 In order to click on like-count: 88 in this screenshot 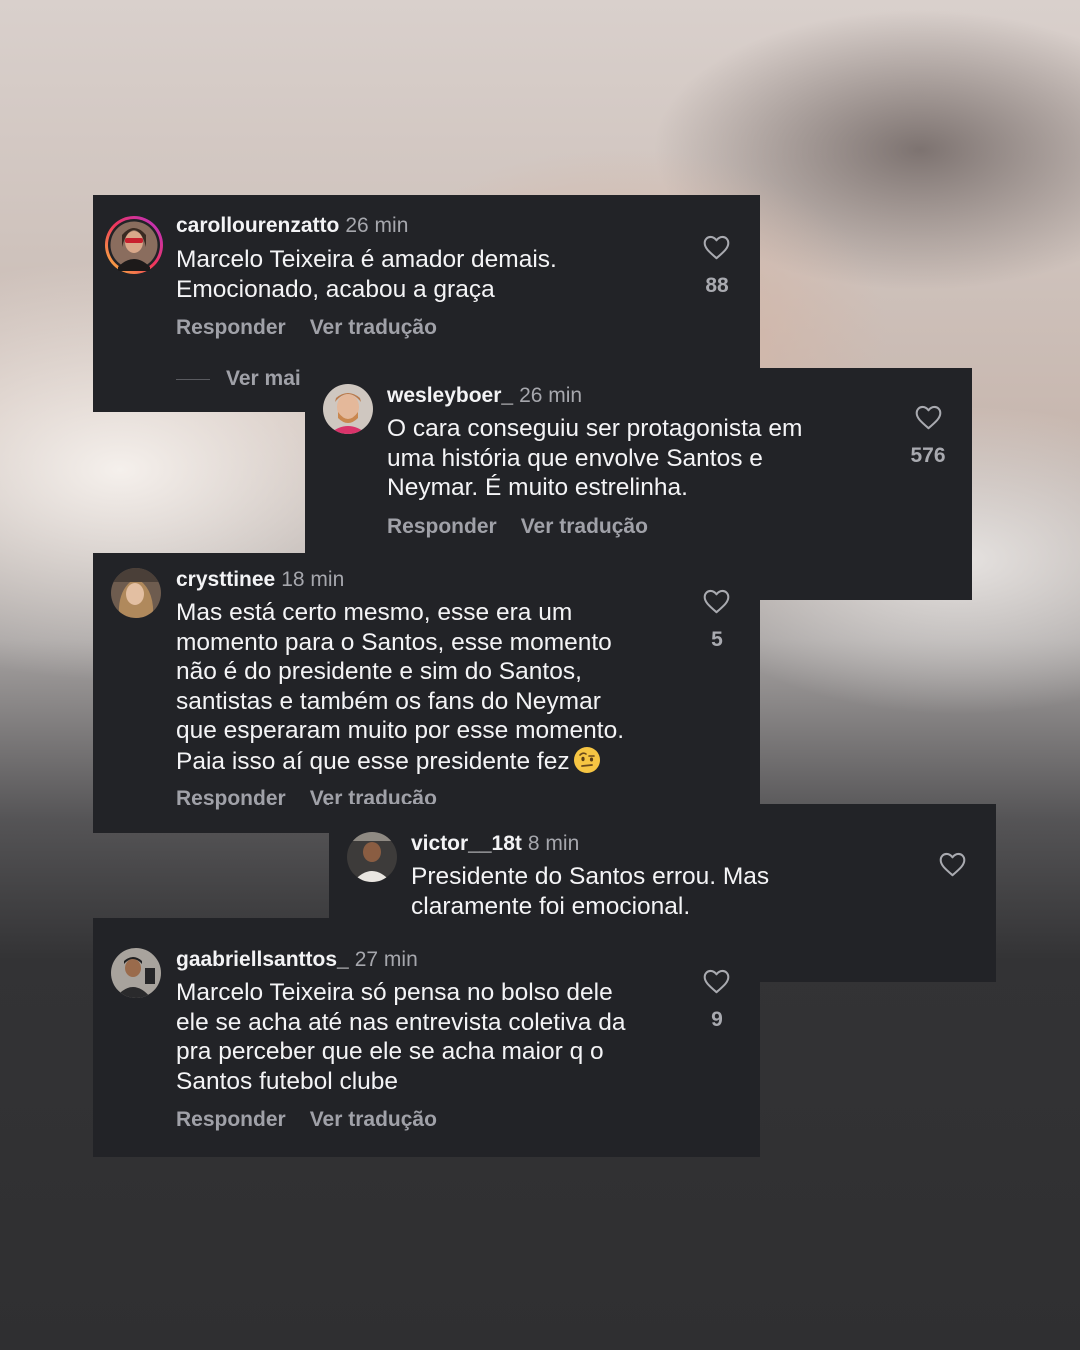, I will do `click(717, 285)`.